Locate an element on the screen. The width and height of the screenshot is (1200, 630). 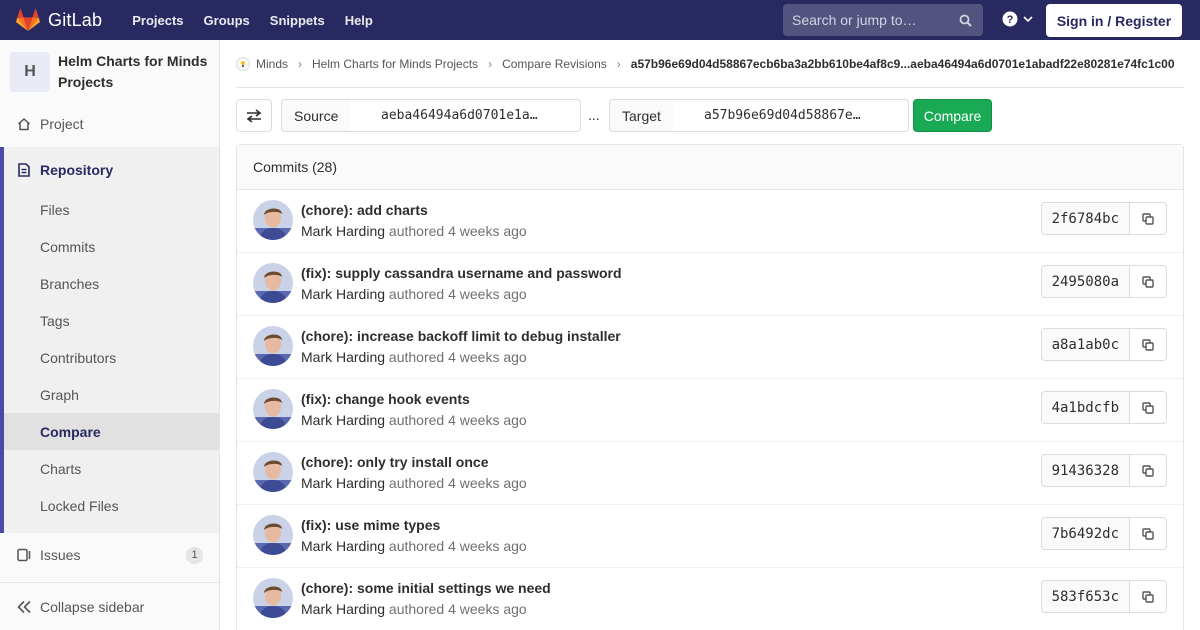
sidebar-project-header: H Helm Charts for Minds Projects is located at coordinates (109, 71).